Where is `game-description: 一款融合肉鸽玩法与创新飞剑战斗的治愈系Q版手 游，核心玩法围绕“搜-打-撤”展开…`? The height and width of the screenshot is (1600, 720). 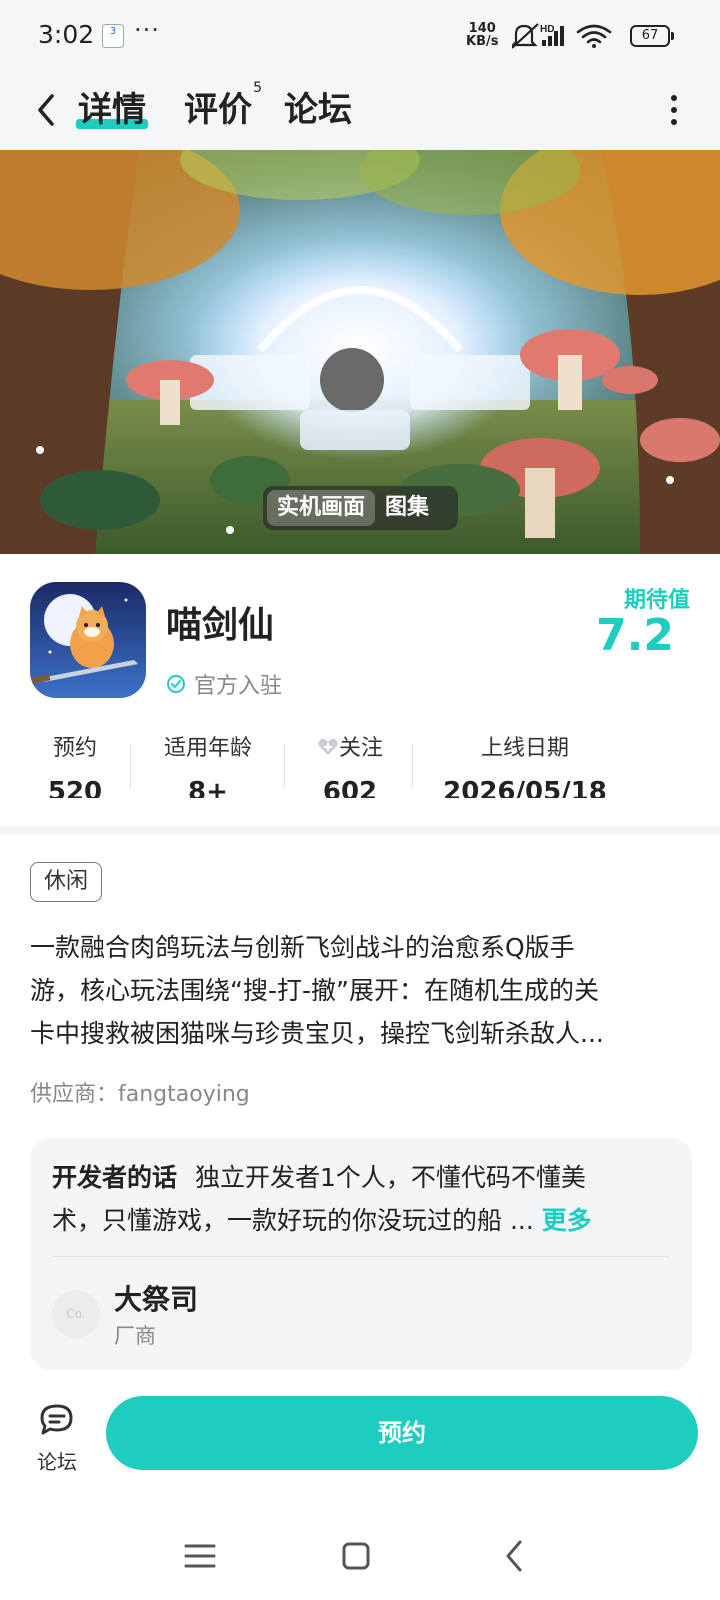 game-description: 一款融合肉鸽玩法与创新飞剑战斗的治愈系Q版手 游，核心玩法围绕“搜-打-撤”展开… is located at coordinates (361, 990).